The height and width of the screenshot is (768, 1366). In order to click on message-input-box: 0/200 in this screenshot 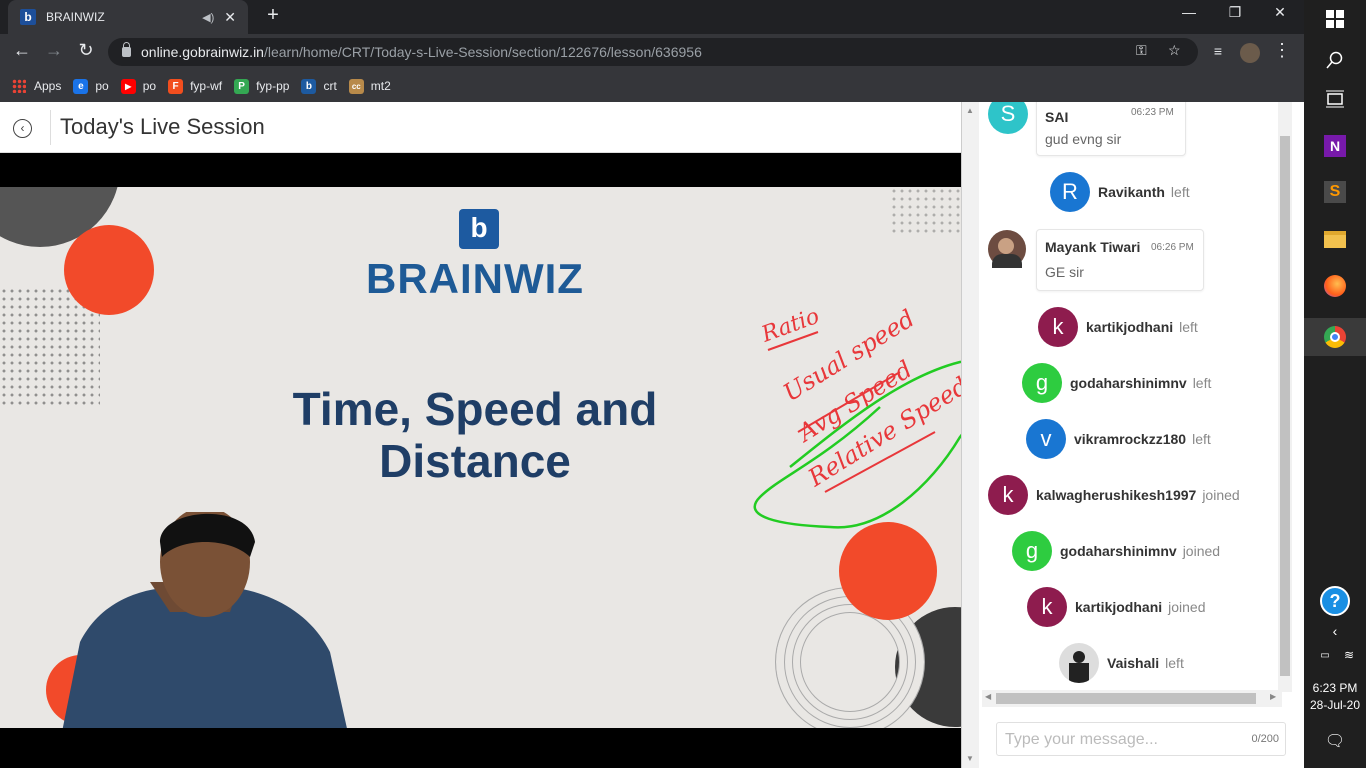, I will do `click(1141, 739)`.